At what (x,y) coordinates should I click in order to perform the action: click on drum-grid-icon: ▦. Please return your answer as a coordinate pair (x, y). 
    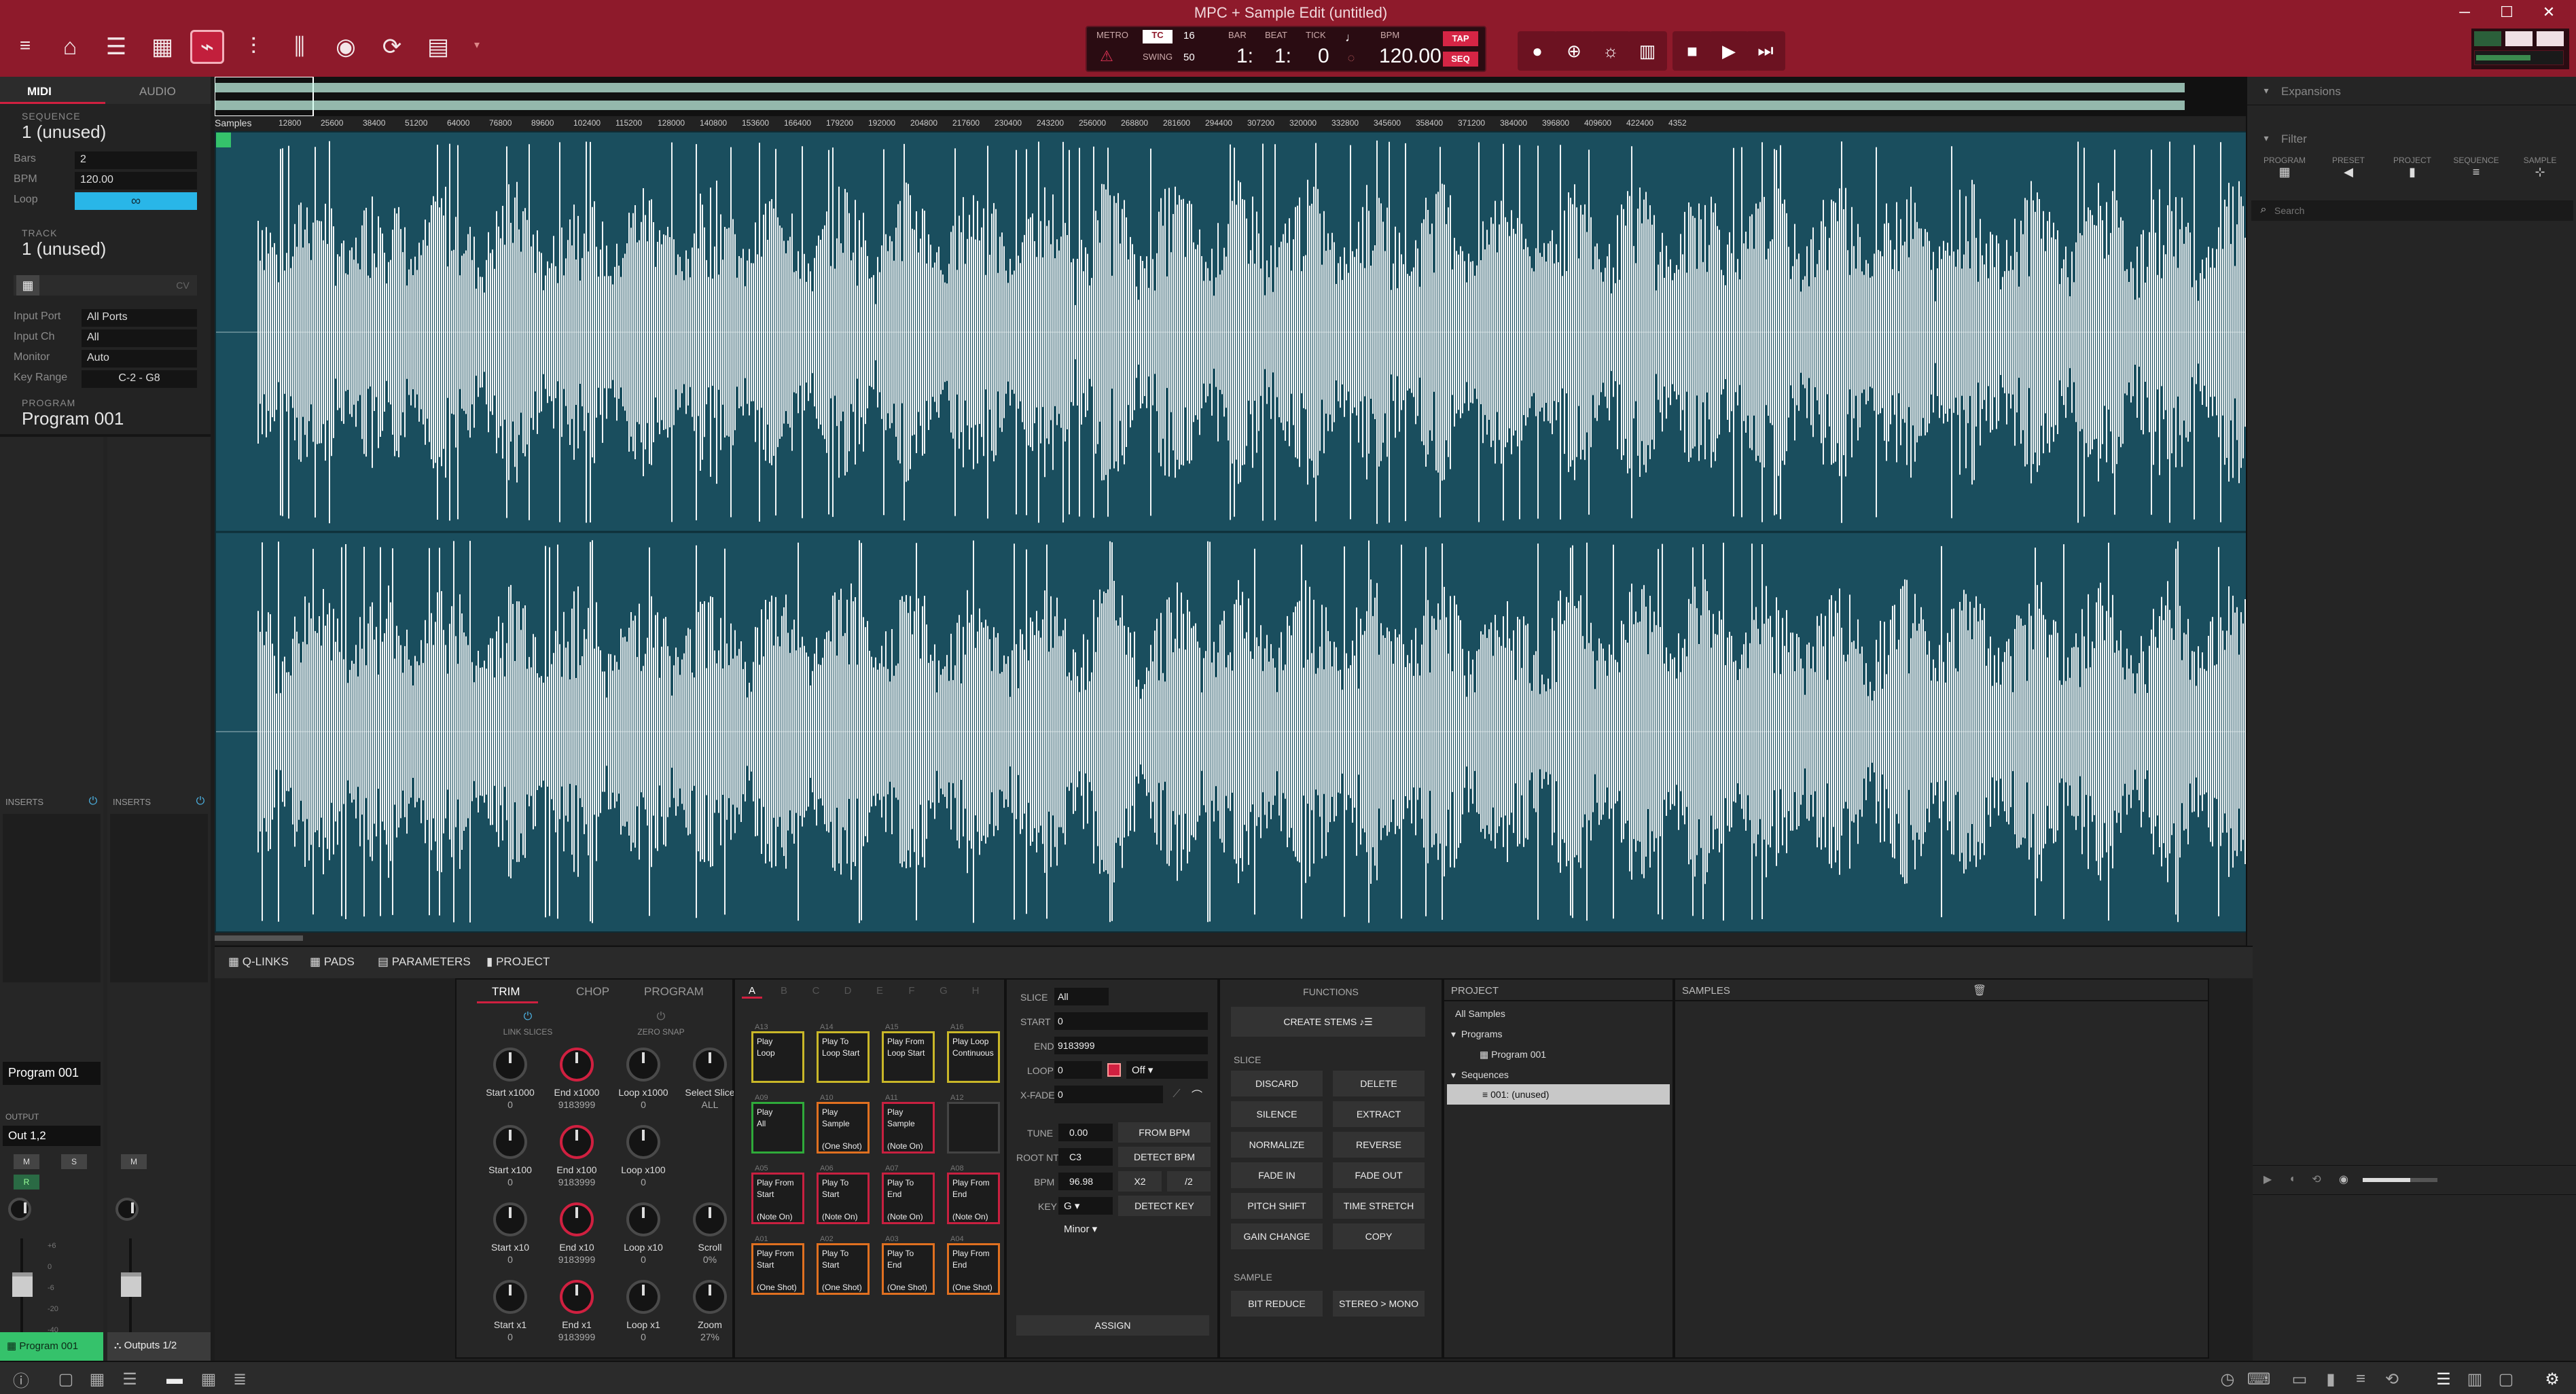
    Looking at the image, I should click on (28, 285).